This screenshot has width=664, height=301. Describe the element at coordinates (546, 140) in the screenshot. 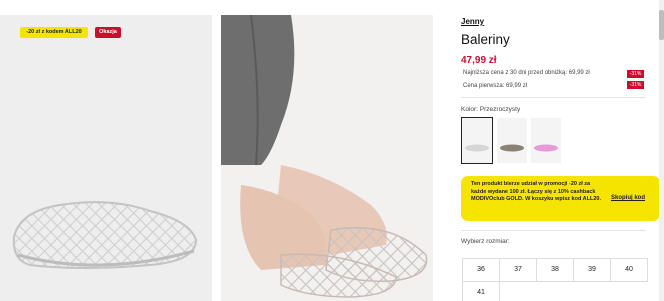

I see `color-swatch-pink` at that location.